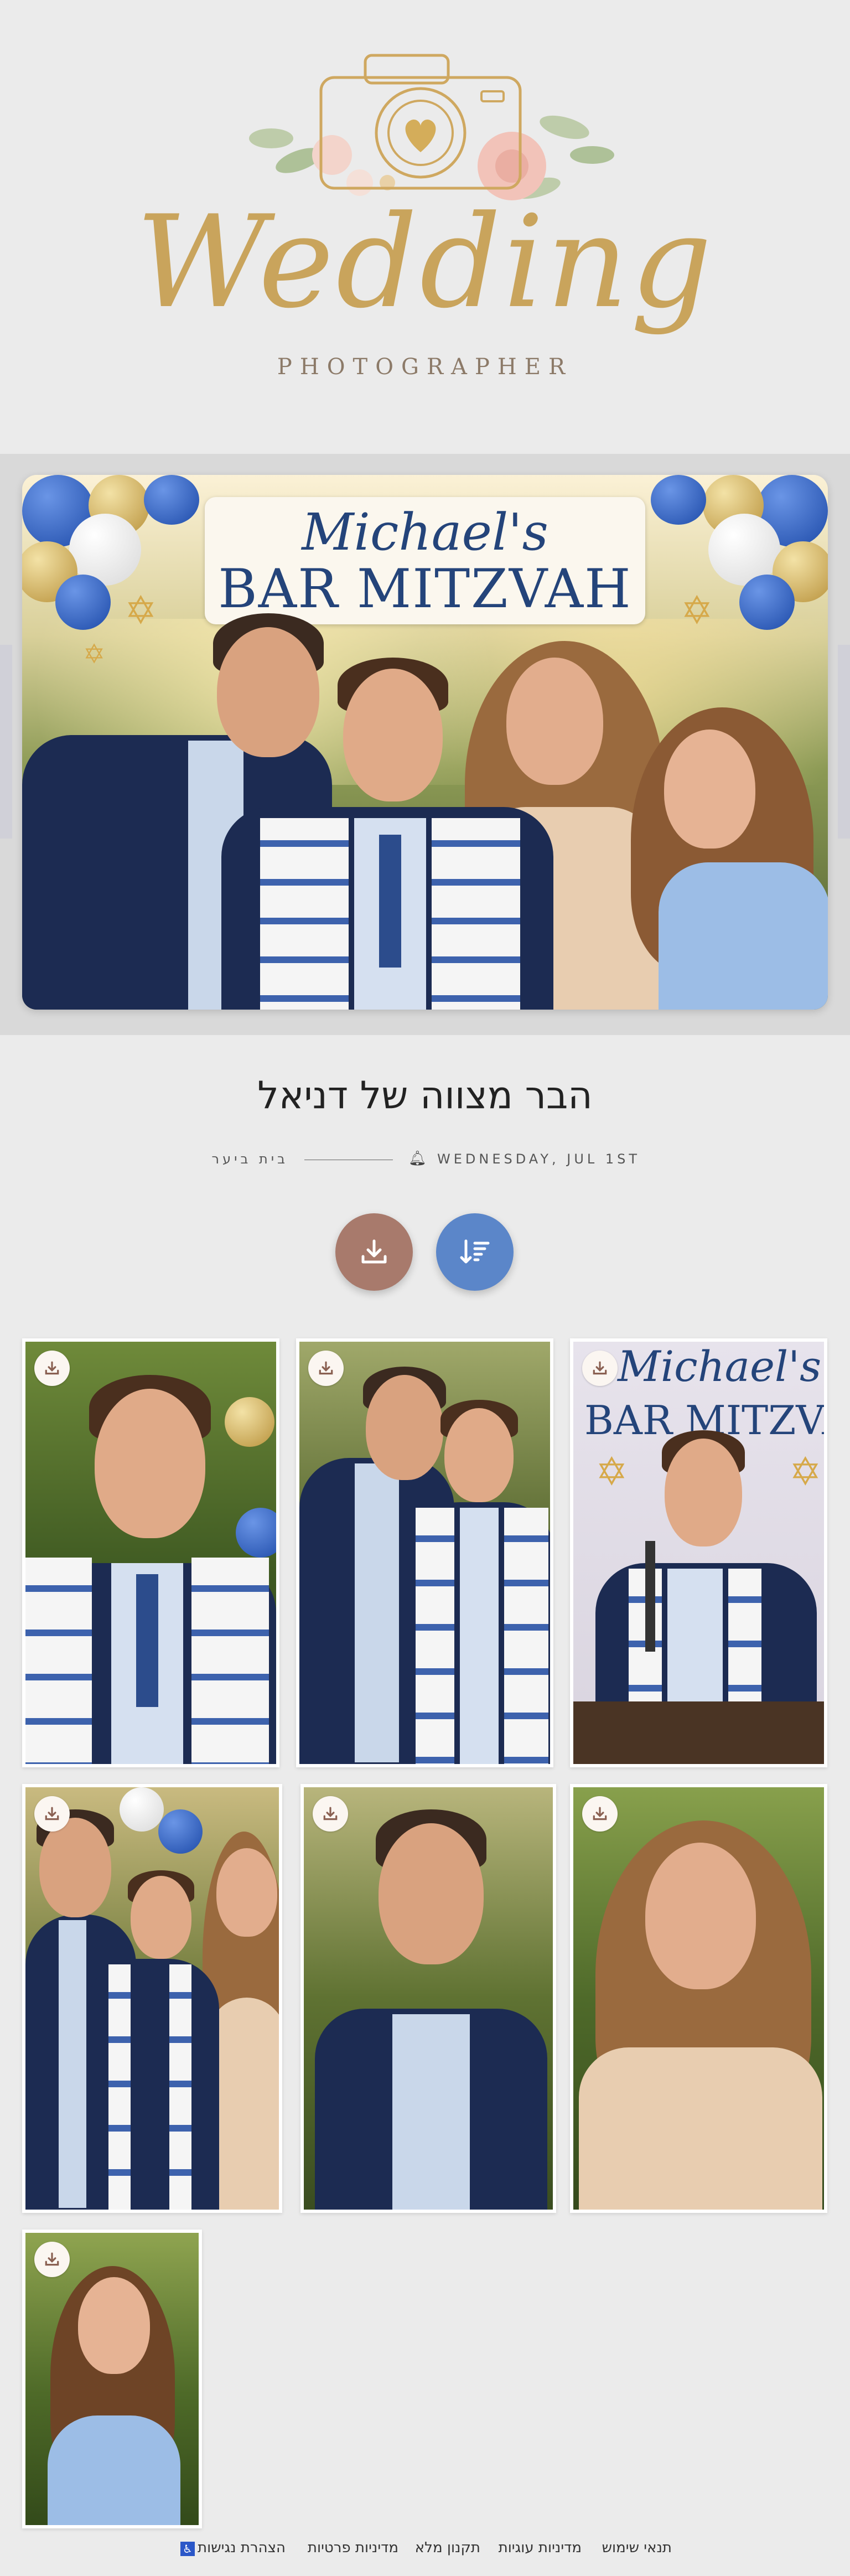 Image resolution: width=850 pixels, height=2576 pixels. I want to click on cover-prev-edge, so click(6, 742).